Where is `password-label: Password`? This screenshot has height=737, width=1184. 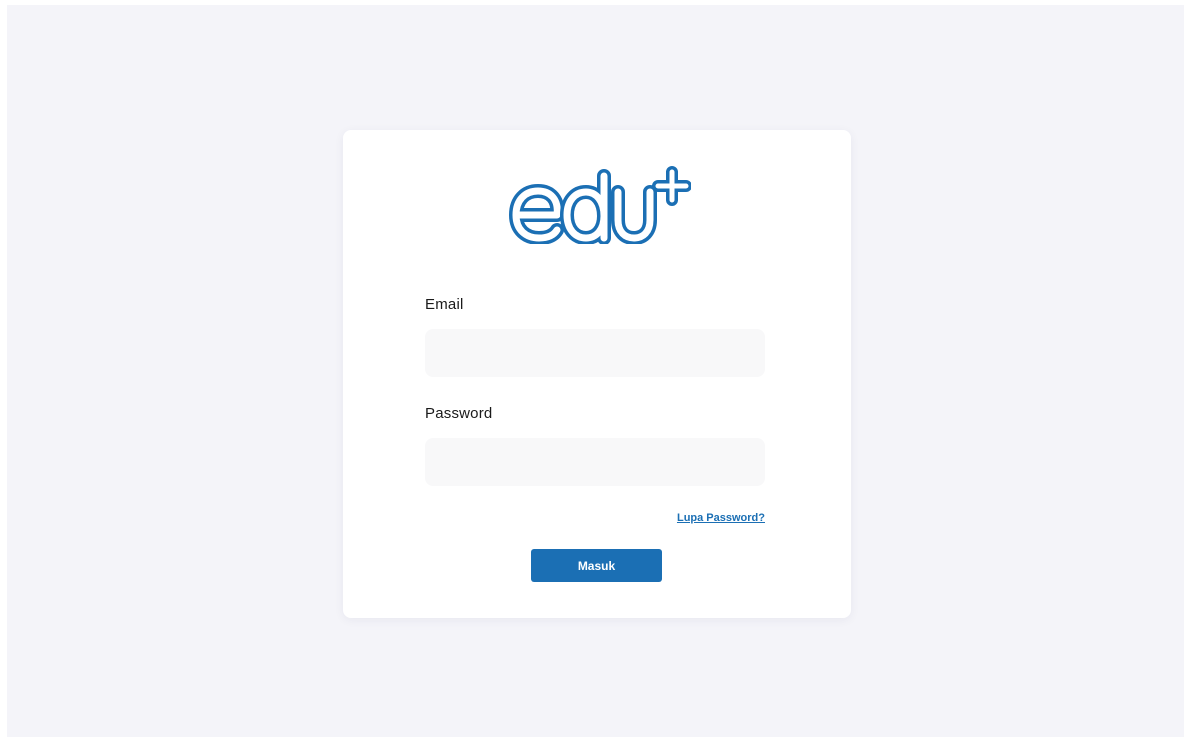
password-label: Password is located at coordinates (459, 413).